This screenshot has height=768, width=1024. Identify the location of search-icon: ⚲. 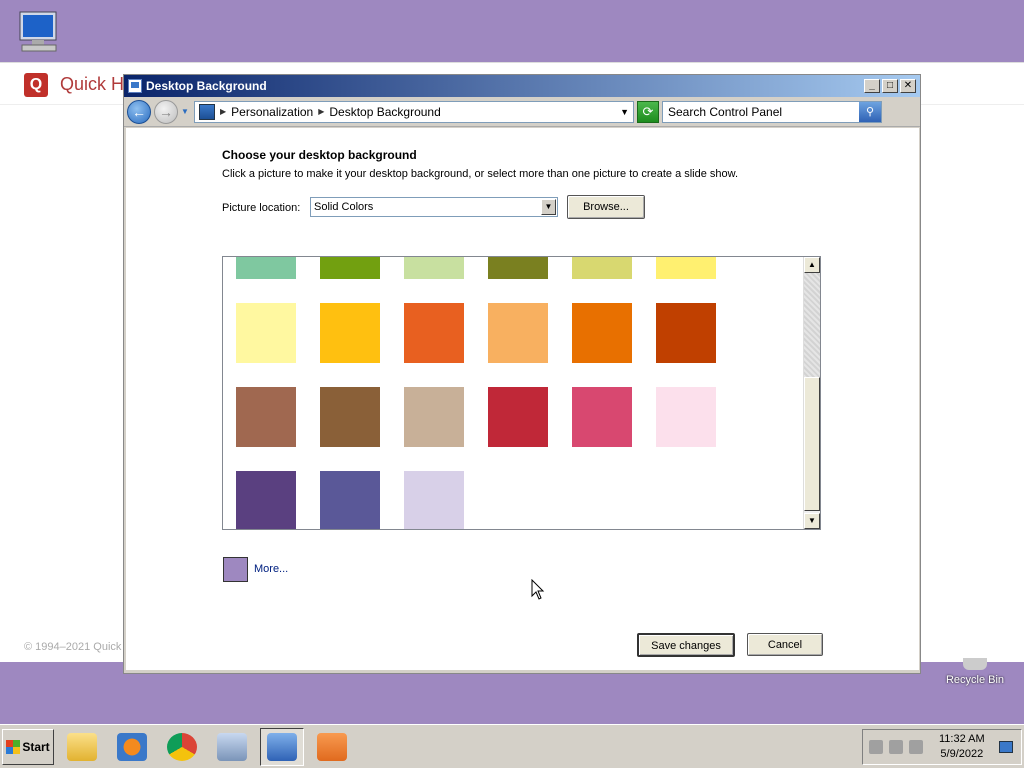
(870, 111).